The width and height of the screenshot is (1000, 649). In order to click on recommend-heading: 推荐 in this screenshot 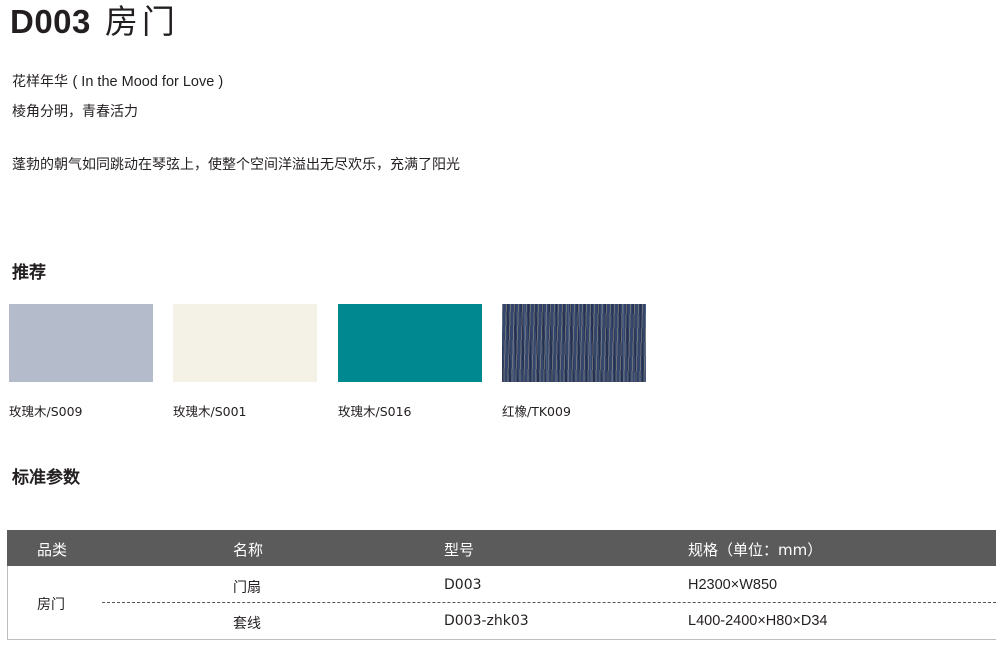, I will do `click(29, 273)`.